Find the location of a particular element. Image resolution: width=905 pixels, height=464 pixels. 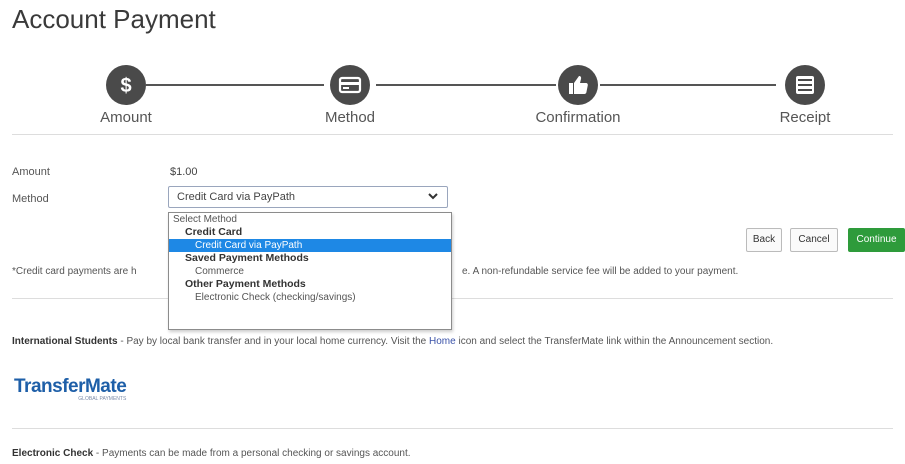

continue-button: Continue is located at coordinates (876, 240).